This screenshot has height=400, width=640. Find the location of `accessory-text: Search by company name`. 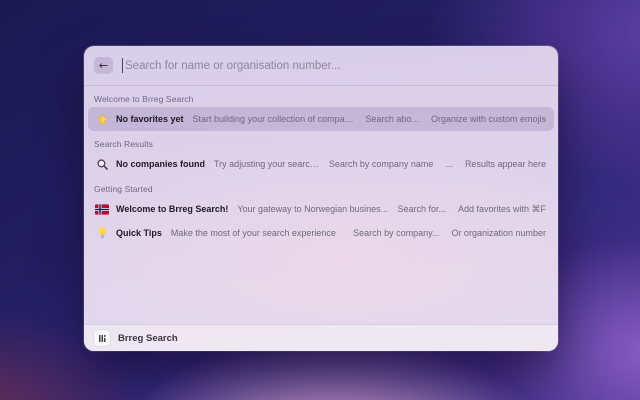

accessory-text: Search by company name is located at coordinates (381, 164).